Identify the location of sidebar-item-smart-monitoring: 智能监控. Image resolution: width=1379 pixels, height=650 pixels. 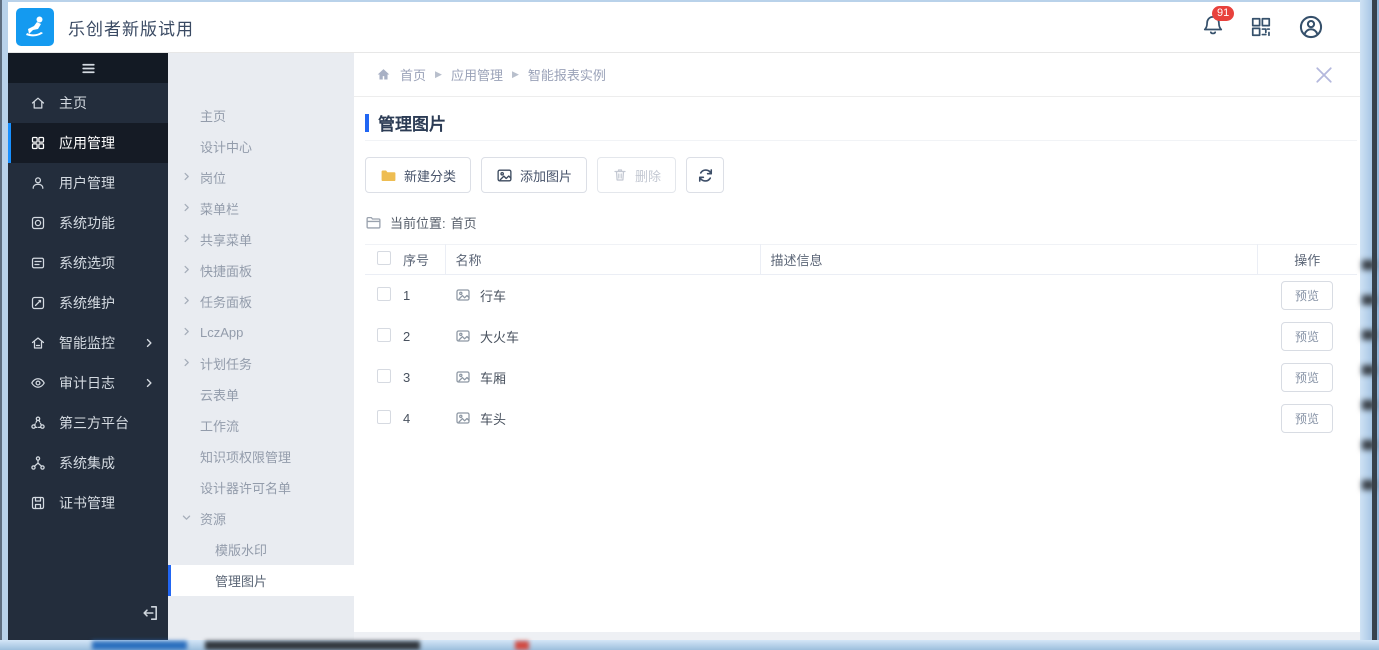
(88, 343).